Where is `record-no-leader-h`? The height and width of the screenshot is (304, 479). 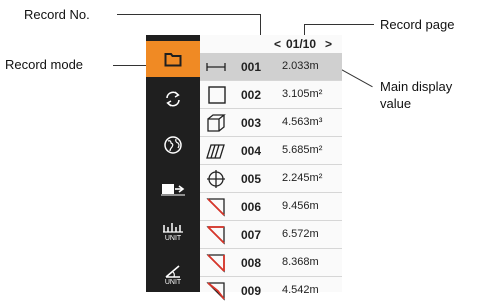 record-no-leader-h is located at coordinates (188, 14).